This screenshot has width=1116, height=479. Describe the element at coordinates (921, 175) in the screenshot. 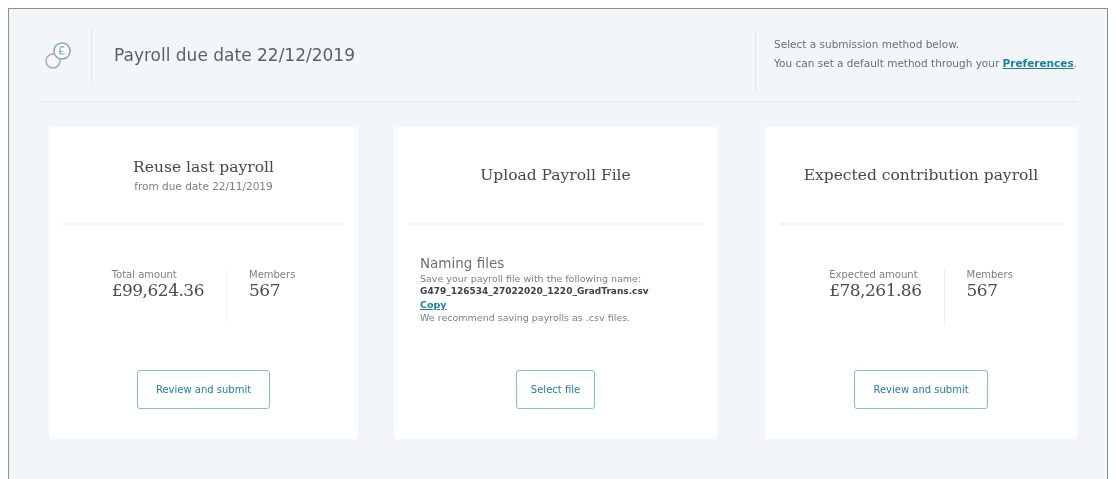

I see `card-title: Expected contribution payroll` at that location.